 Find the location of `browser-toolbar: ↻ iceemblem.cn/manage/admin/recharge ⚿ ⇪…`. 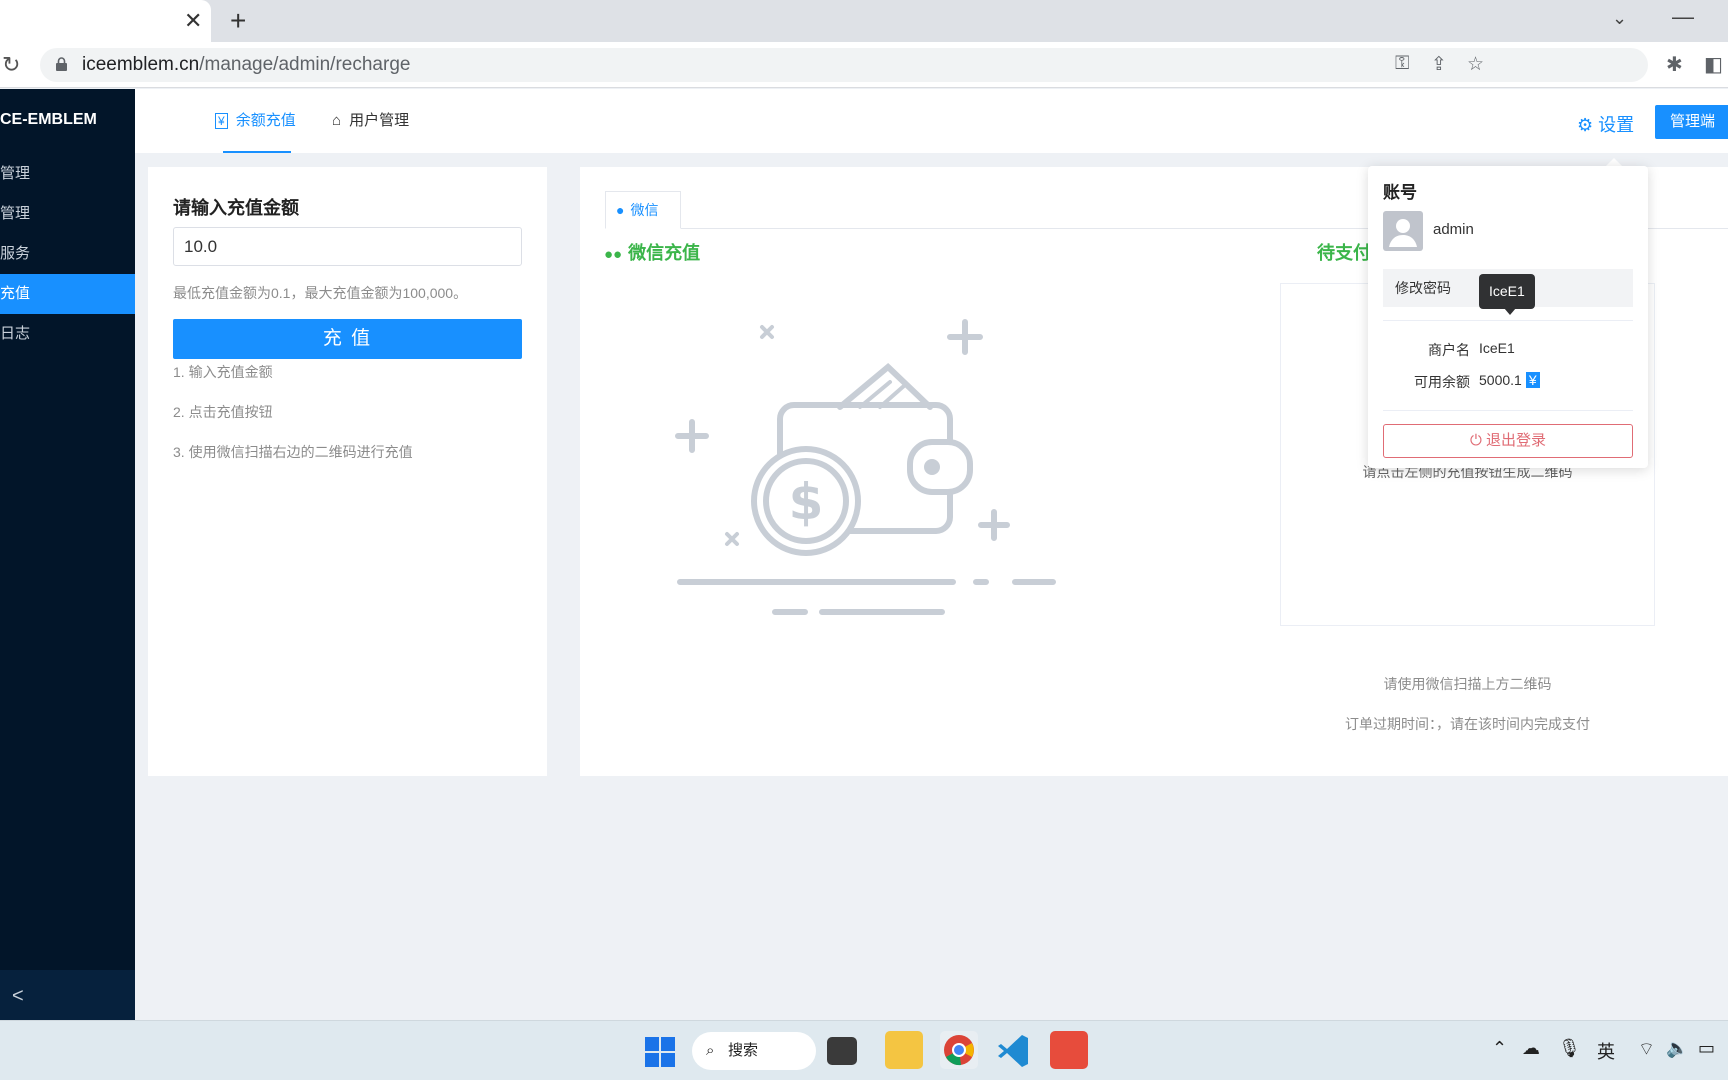

browser-toolbar: ↻ iceemblem.cn/manage/admin/recharge ⚿ ⇪… is located at coordinates (864, 65).